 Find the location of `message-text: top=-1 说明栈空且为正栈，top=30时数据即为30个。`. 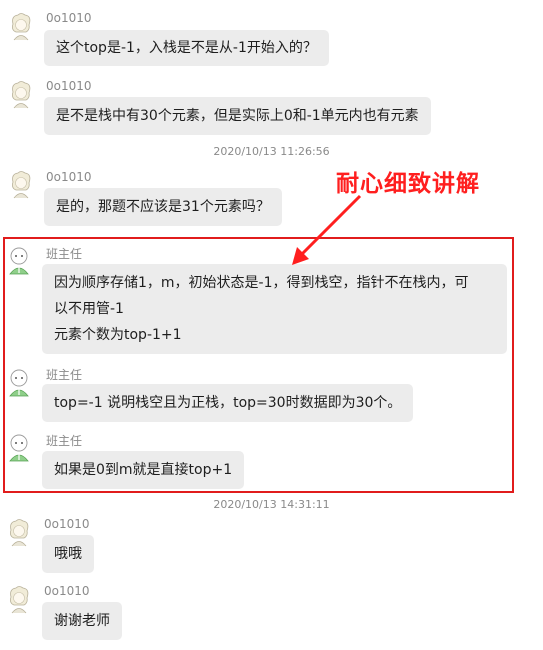

message-text: top=-1 说明栈空且为正栈，top=30时数据即为30个。 is located at coordinates (228, 403).